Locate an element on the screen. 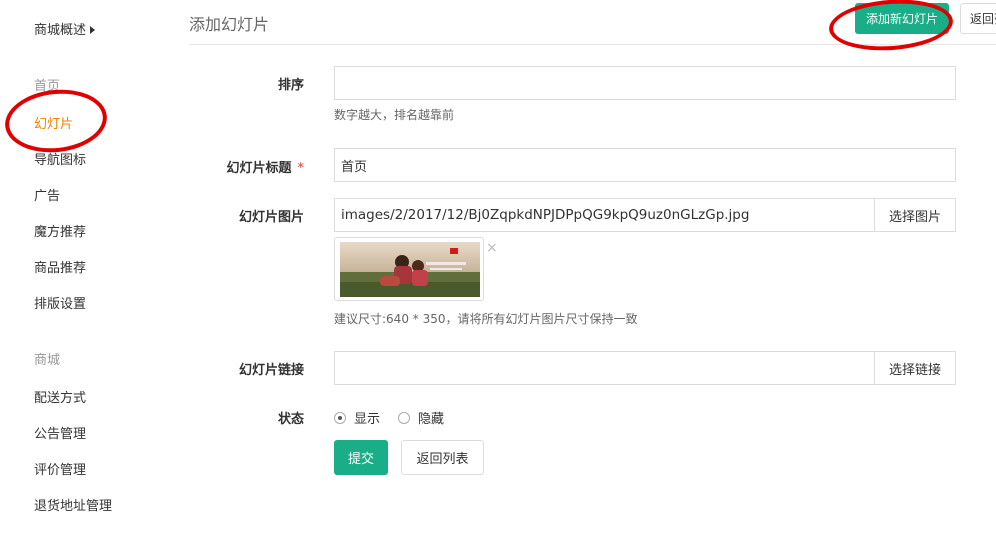  image-preview is located at coordinates (409, 269).